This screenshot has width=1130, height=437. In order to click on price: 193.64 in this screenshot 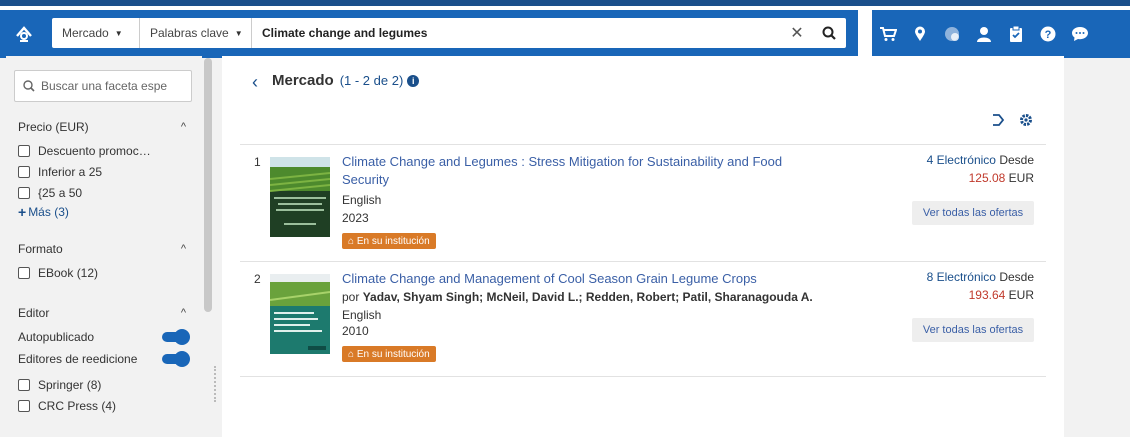, I will do `click(987, 295)`.